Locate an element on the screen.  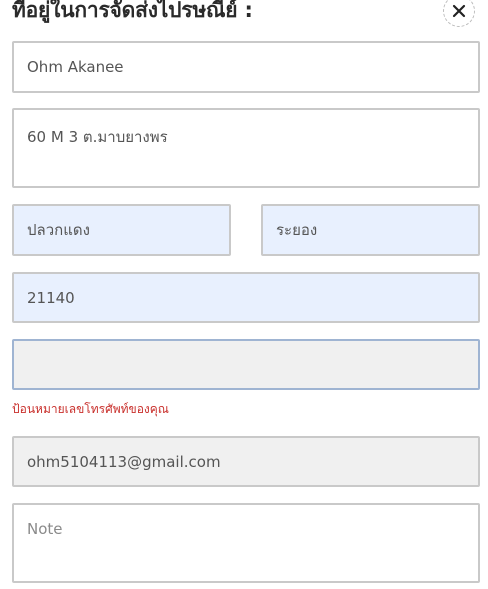
address-field: 60 M 3 ต.มาบยางพร is located at coordinates (246, 148).